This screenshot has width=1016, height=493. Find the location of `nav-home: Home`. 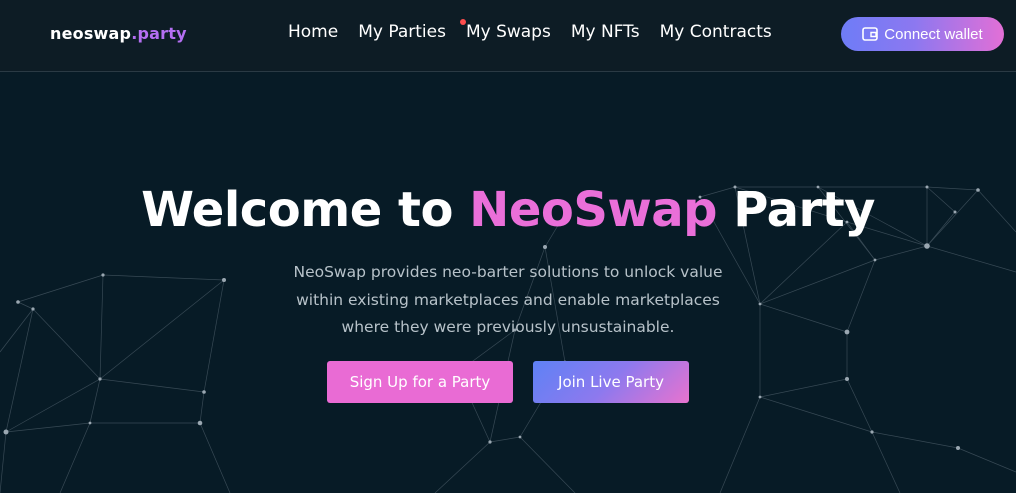

nav-home: Home is located at coordinates (313, 32).